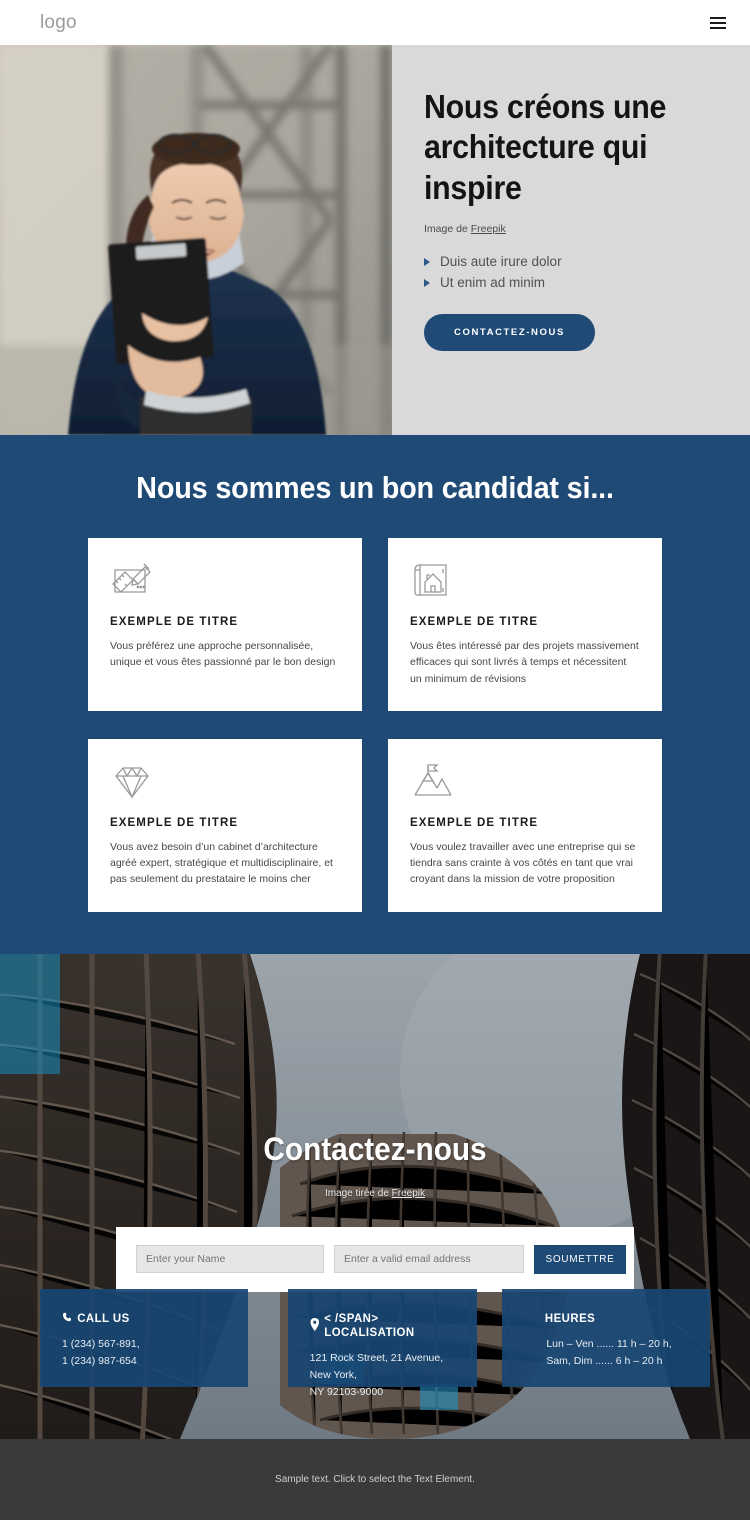  I want to click on mountain-flag-icon, so click(525, 783).